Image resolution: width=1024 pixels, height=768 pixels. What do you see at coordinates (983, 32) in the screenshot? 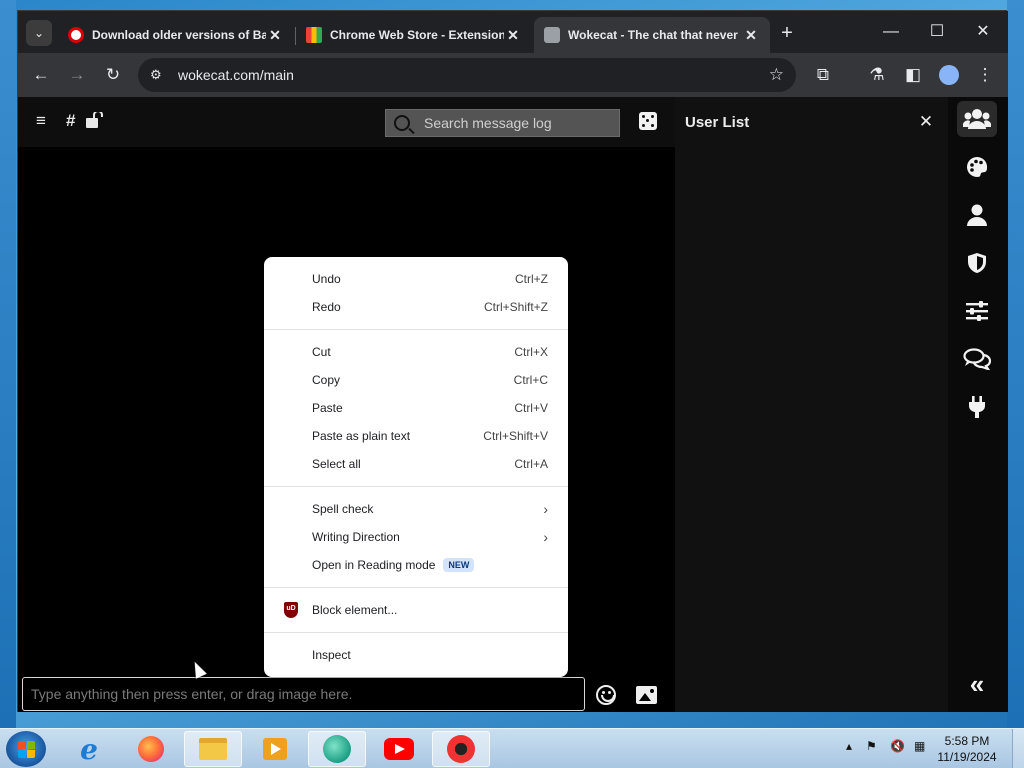
I see `close-window-button: ✕` at bounding box center [983, 32].